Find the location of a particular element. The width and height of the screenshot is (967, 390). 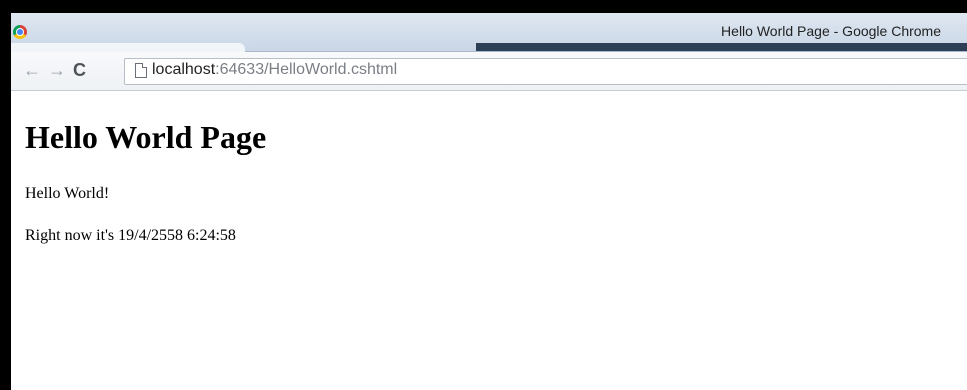

window-title: Hello World Page - Google Chrome is located at coordinates (831, 31).